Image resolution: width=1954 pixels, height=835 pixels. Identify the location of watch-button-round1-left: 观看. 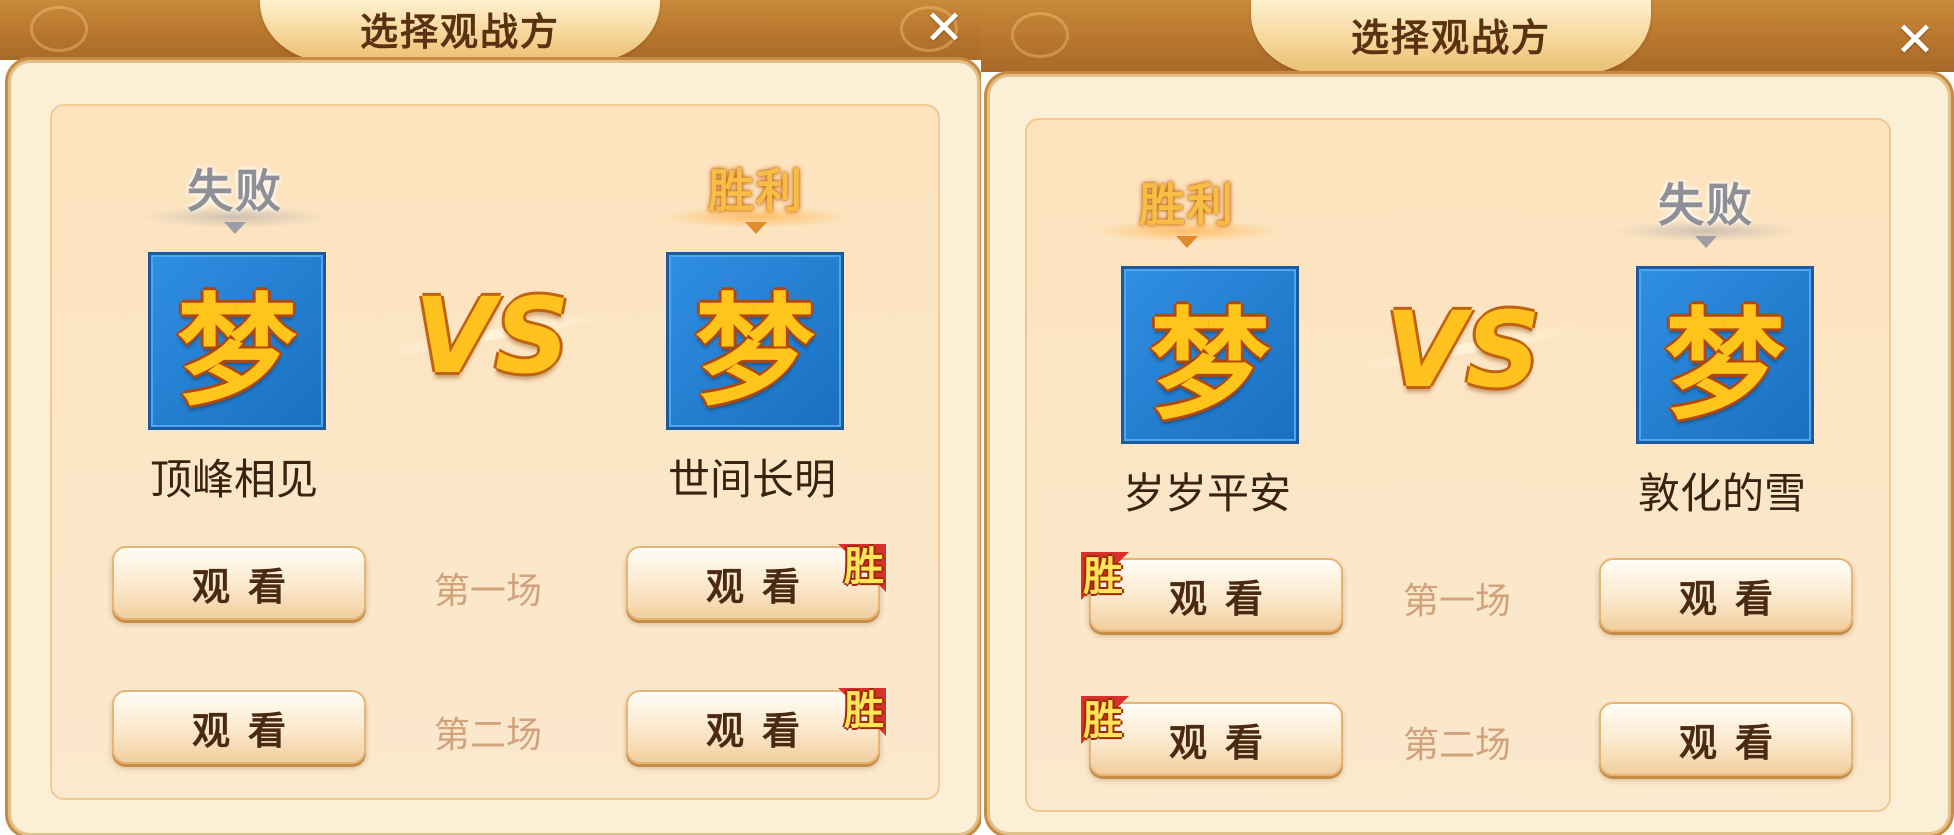
(239, 583).